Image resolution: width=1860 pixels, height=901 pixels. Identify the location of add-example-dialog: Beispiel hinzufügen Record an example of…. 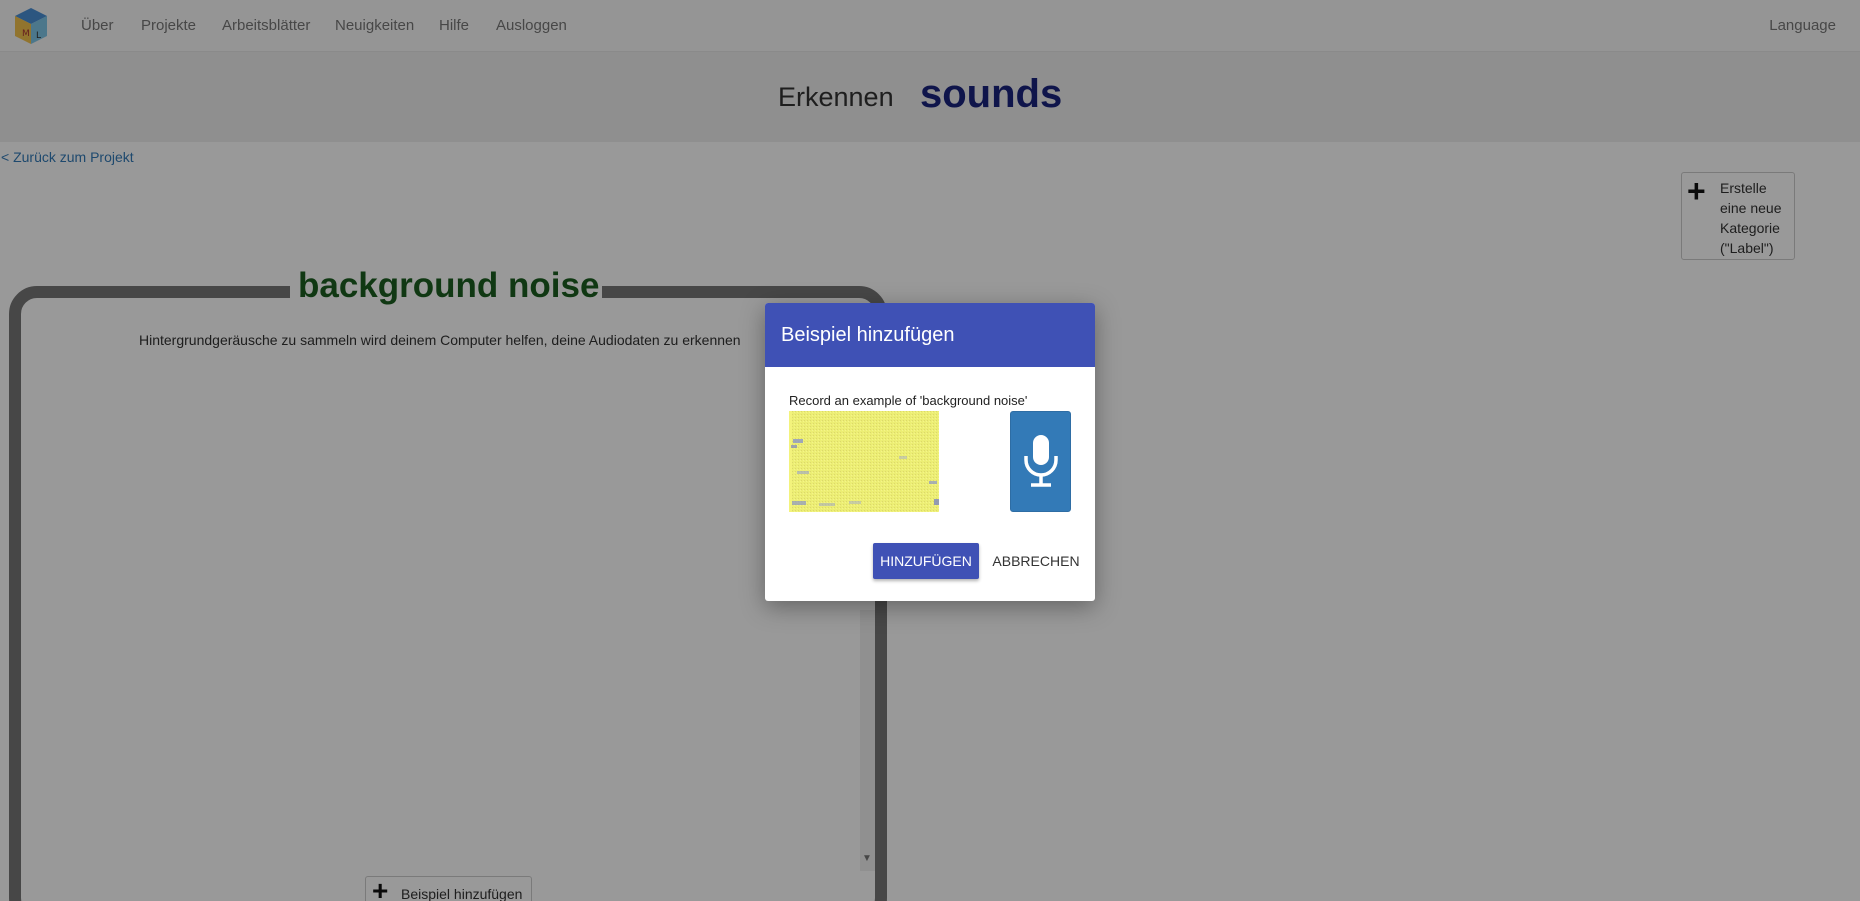
(930, 452).